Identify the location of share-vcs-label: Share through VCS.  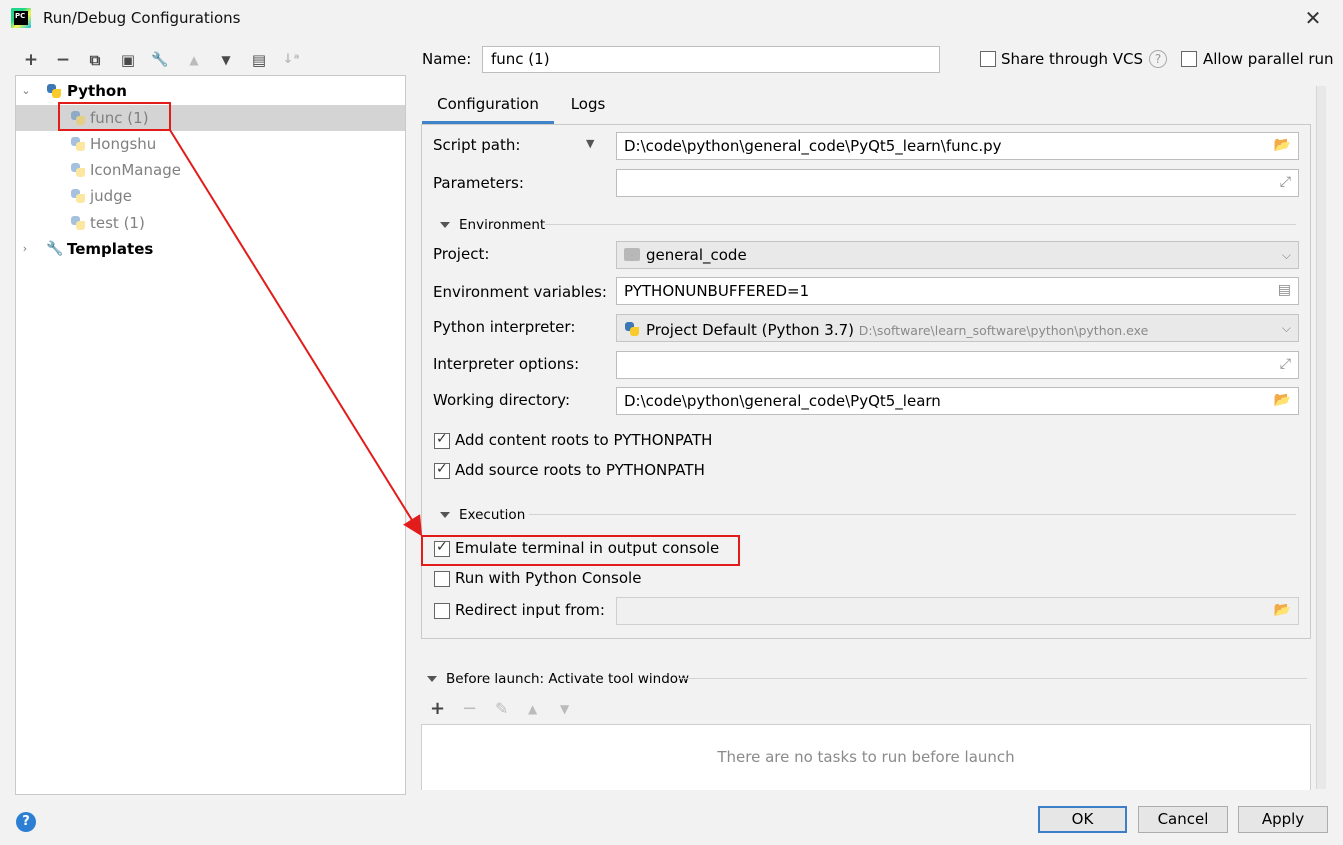
(1072, 59).